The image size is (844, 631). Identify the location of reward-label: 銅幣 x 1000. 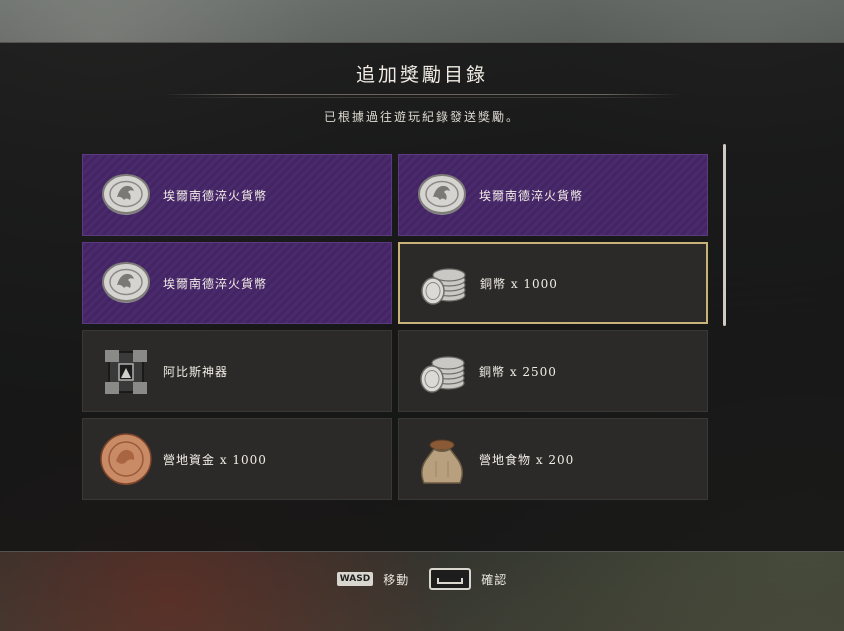
(519, 283).